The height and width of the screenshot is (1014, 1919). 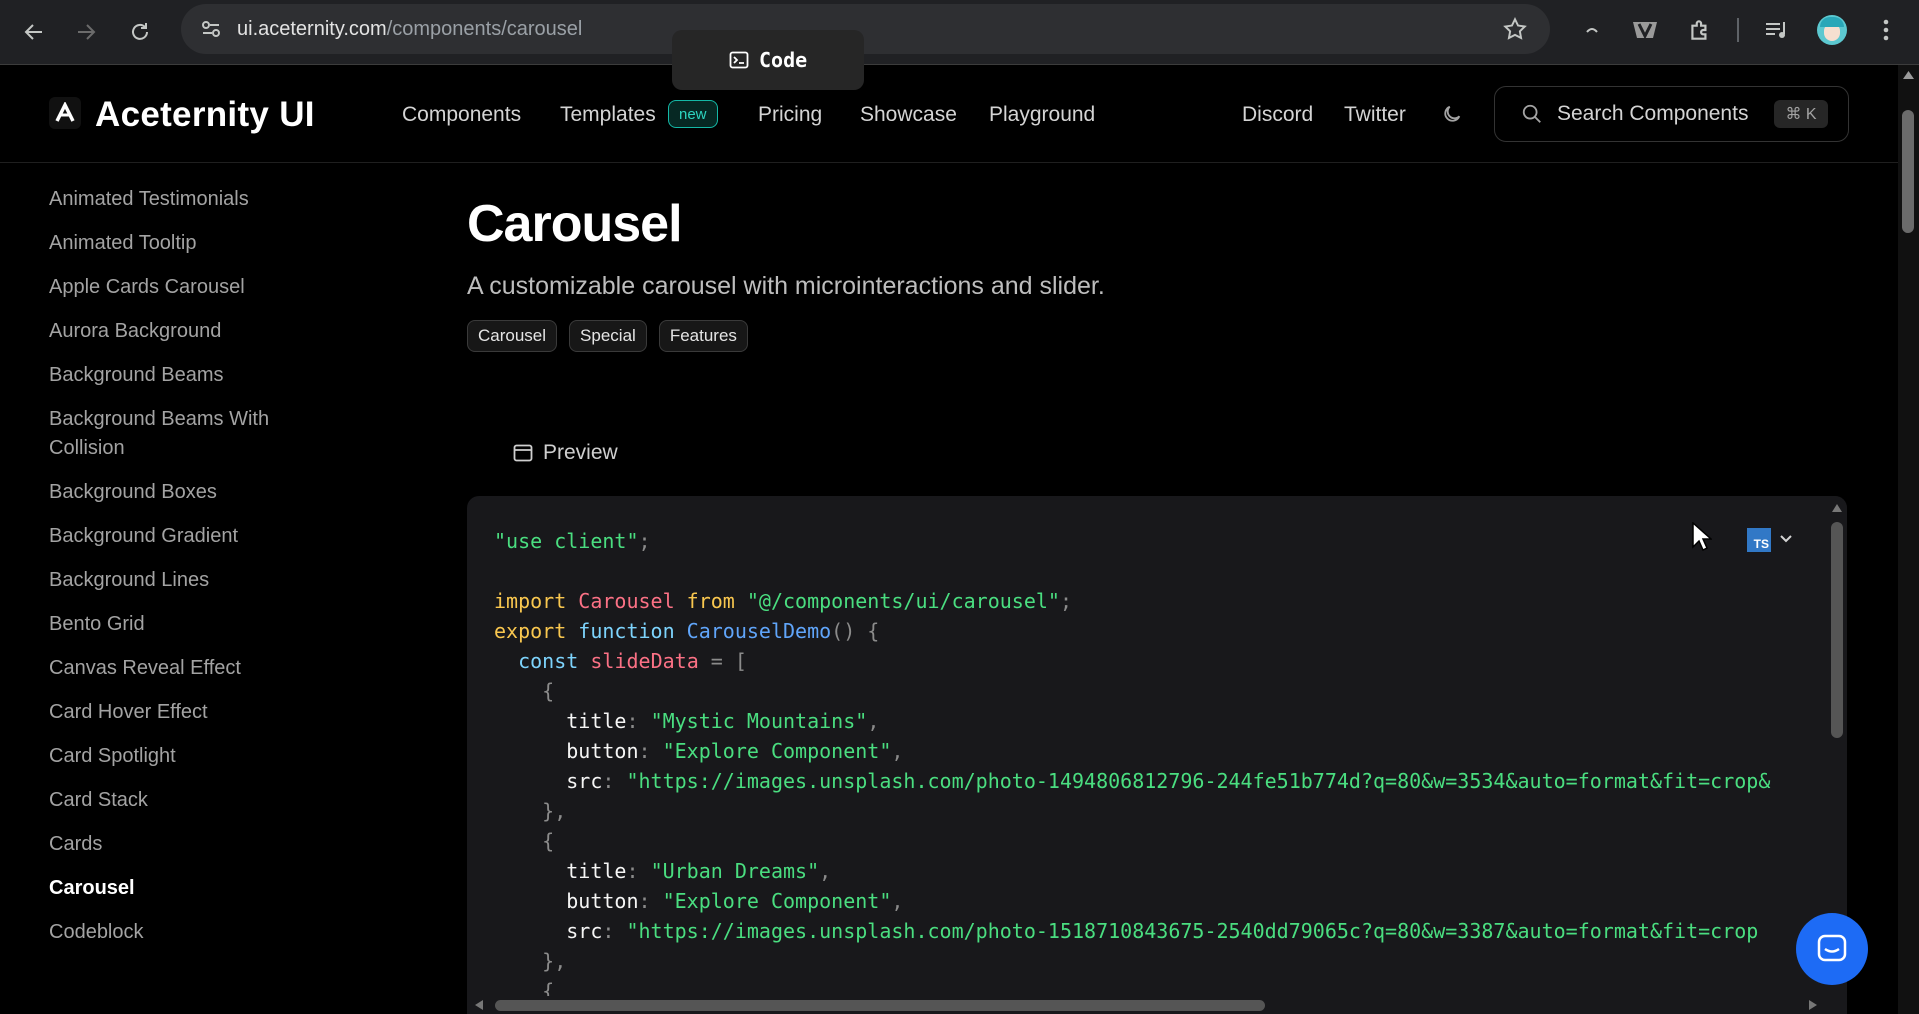 I want to click on chat-icon, so click(x=1832, y=948).